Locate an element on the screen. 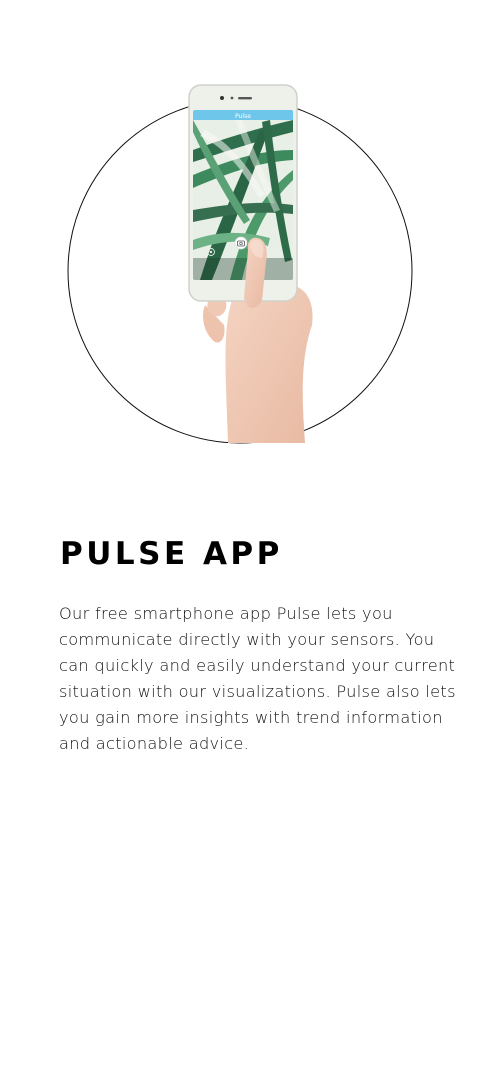 The height and width of the screenshot is (1080, 480). page-title: PULSE APP is located at coordinates (171, 554).